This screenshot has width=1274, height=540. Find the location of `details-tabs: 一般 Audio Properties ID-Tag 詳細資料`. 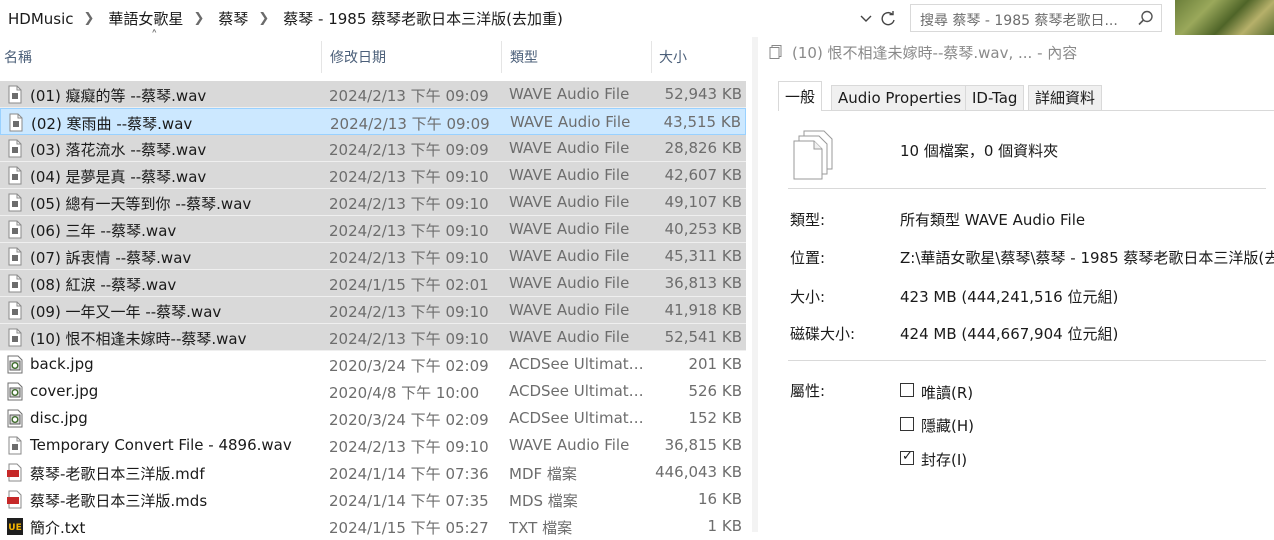

details-tabs: 一般 Audio Properties ID-Tag 詳細資料 is located at coordinates (1026, 96).